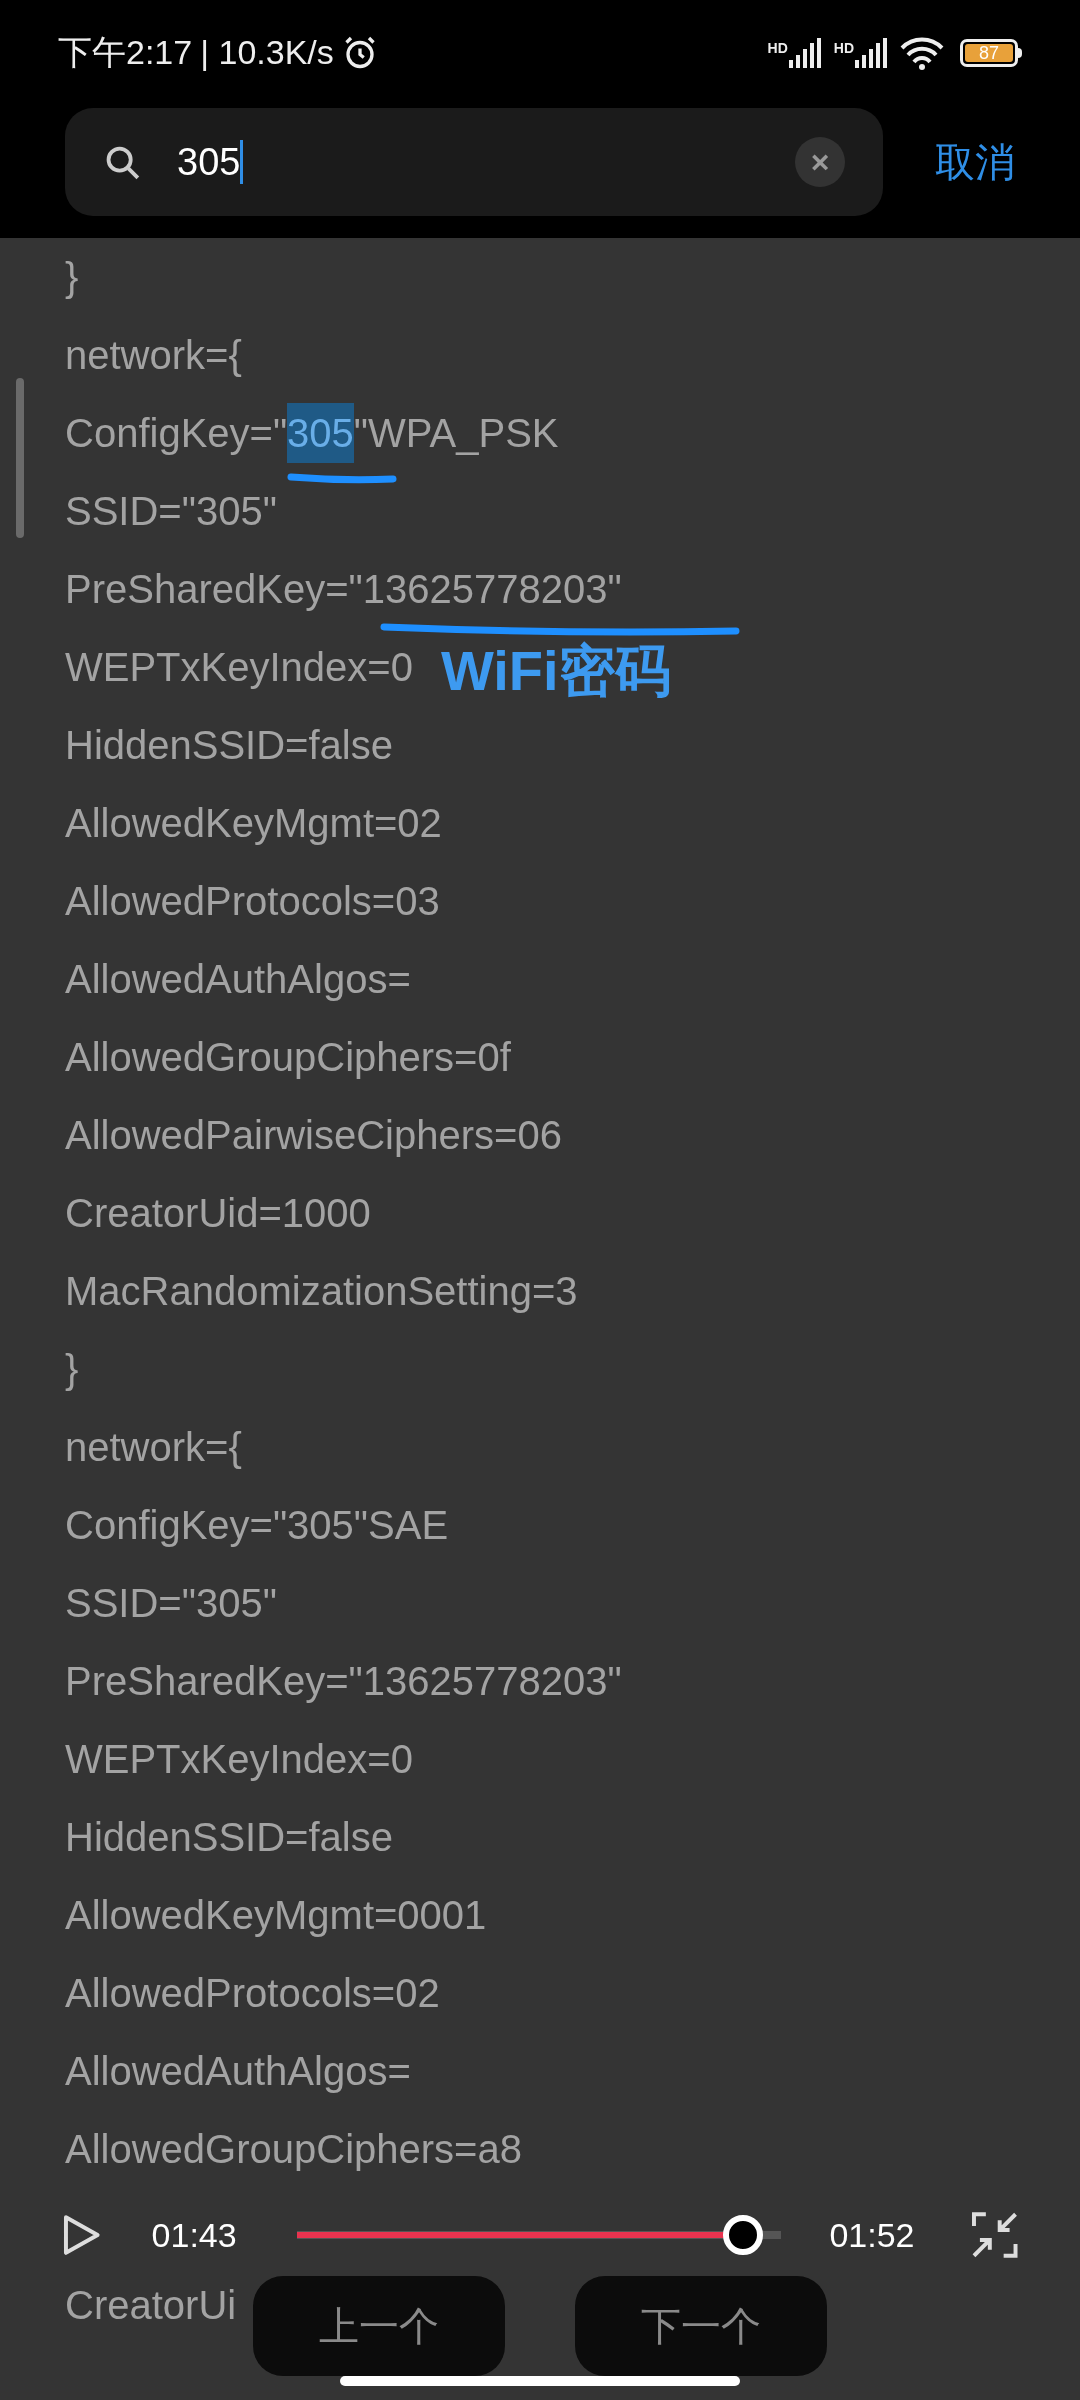  Describe the element at coordinates (989, 52) in the screenshot. I see `battery-level: 87` at that location.